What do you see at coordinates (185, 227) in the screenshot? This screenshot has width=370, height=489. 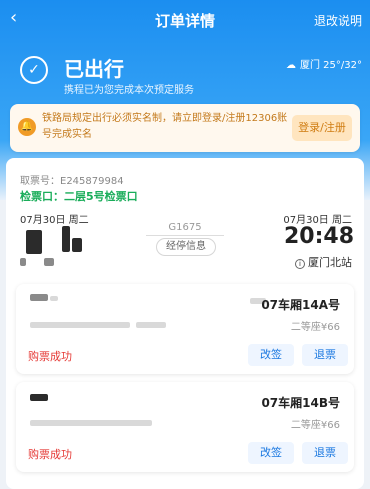 I see `train-number: G1675` at bounding box center [185, 227].